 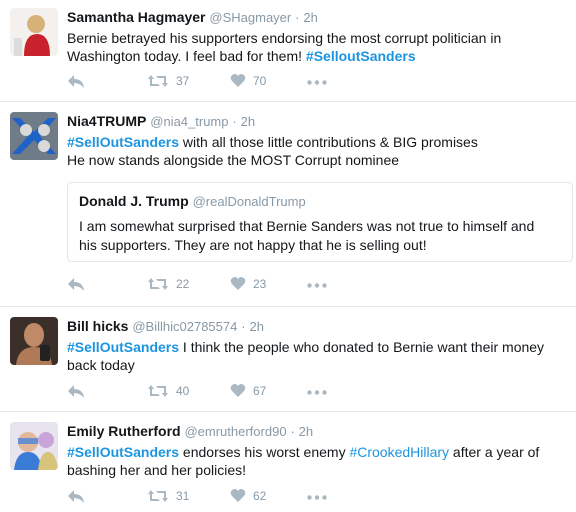 I want to click on tweet-actions: 40 67, so click(x=217, y=392).